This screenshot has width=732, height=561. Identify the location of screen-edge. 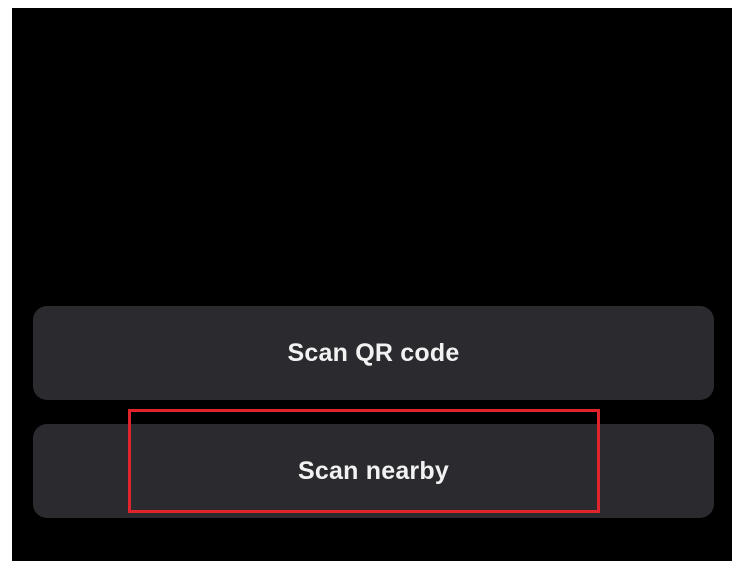
(13, 340).